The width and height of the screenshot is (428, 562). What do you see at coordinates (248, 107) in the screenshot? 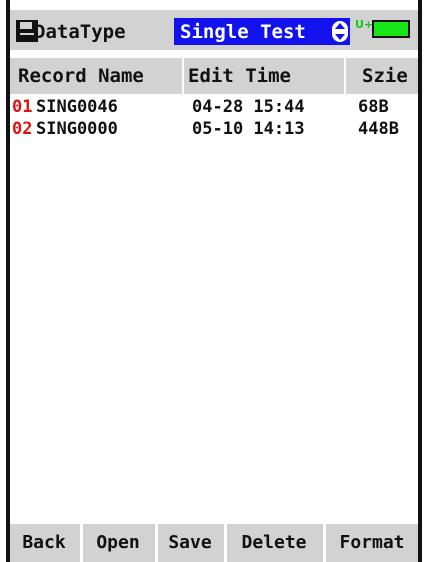
I see `record-edit-time: 04-28 15:44` at bounding box center [248, 107].